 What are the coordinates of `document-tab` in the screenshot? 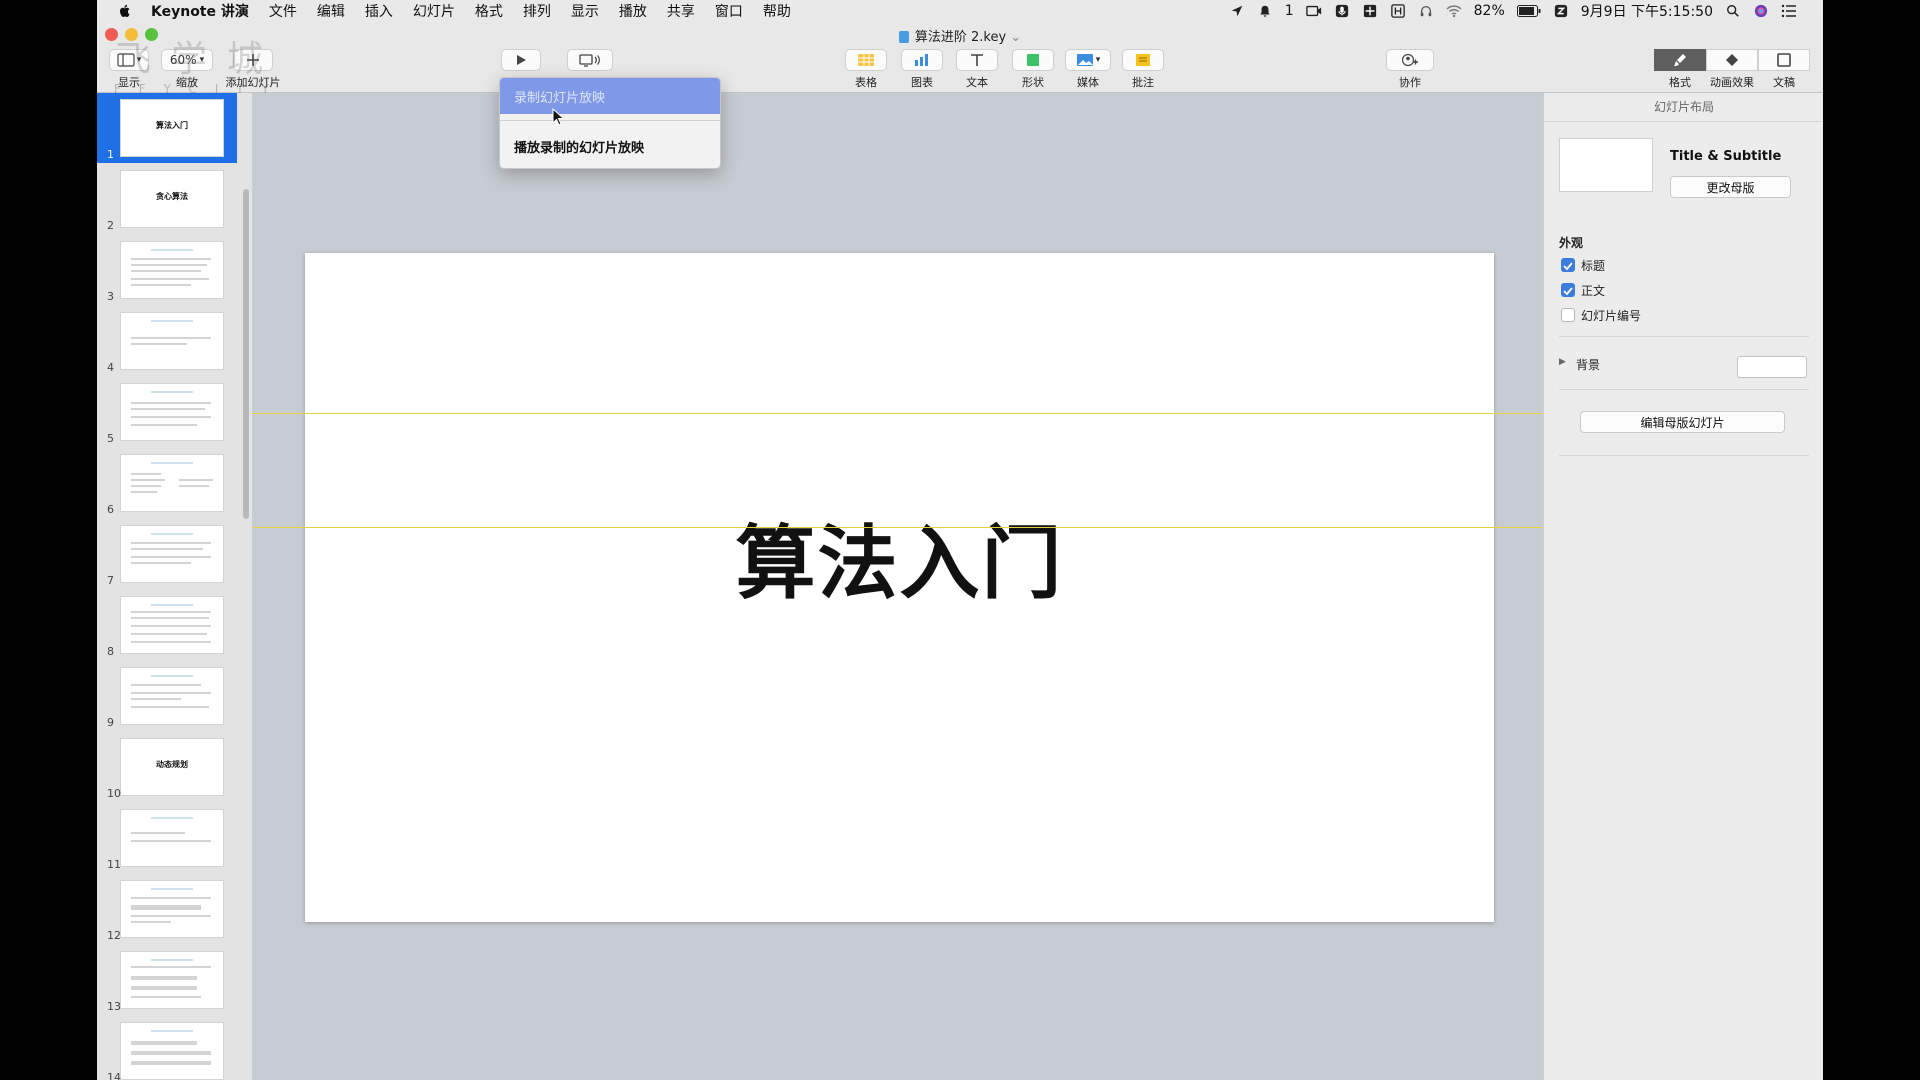 It's located at (1784, 60).